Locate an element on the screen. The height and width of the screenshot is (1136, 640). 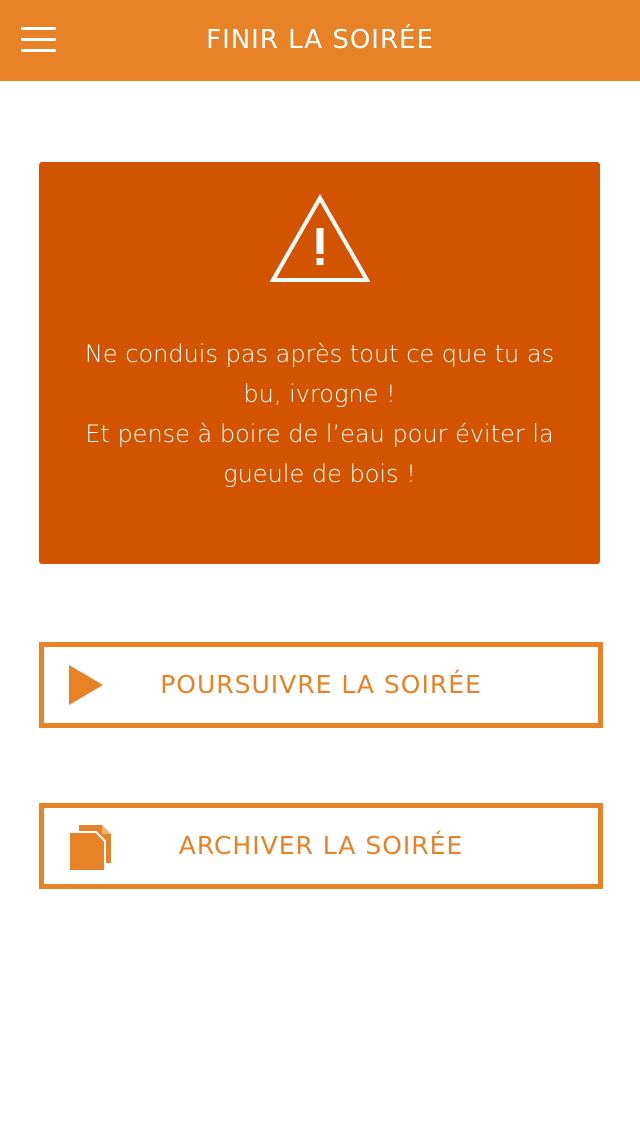
archive-evening-label: ARCHIVER LA SOIRÉE is located at coordinates (321, 845).